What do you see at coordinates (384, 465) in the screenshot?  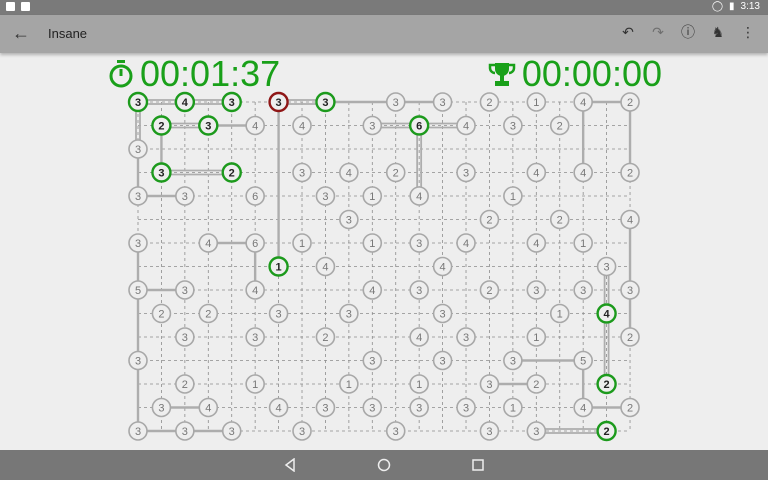 I see `nav-home-icon` at bounding box center [384, 465].